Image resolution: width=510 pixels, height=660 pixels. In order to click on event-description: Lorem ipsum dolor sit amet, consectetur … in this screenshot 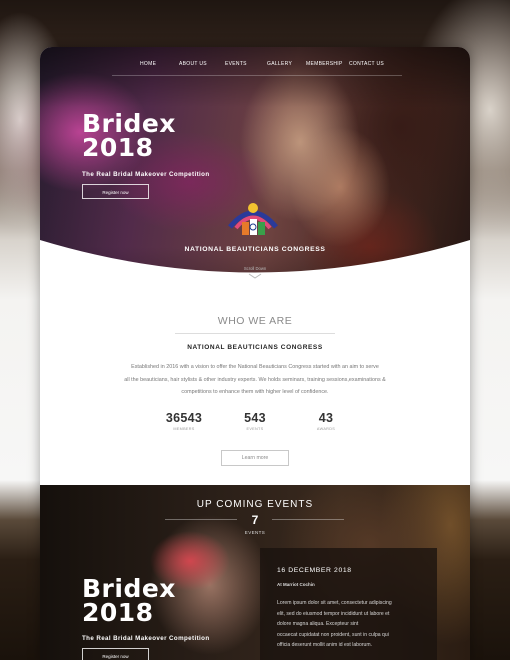, I will do `click(353, 624)`.